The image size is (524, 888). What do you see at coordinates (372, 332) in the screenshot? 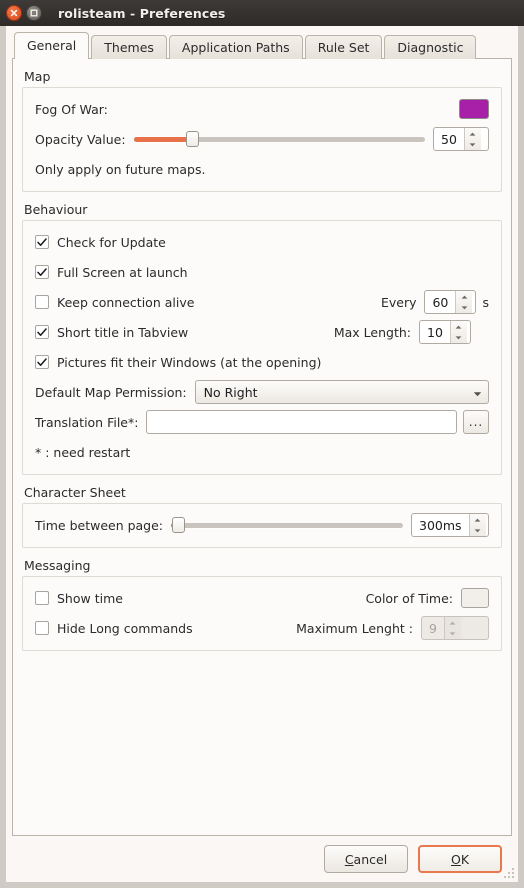
I see `label-max-length: Max Length:` at bounding box center [372, 332].